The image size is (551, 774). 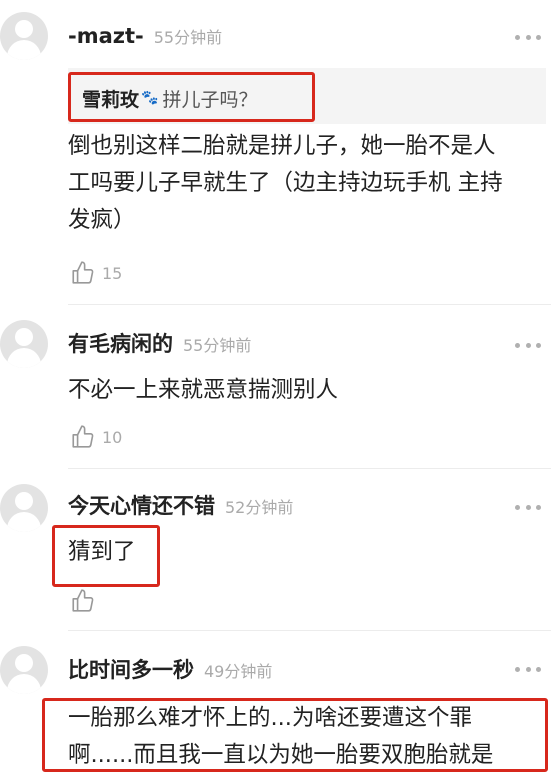 What do you see at coordinates (96, 437) in the screenshot?
I see `like-button: 10` at bounding box center [96, 437].